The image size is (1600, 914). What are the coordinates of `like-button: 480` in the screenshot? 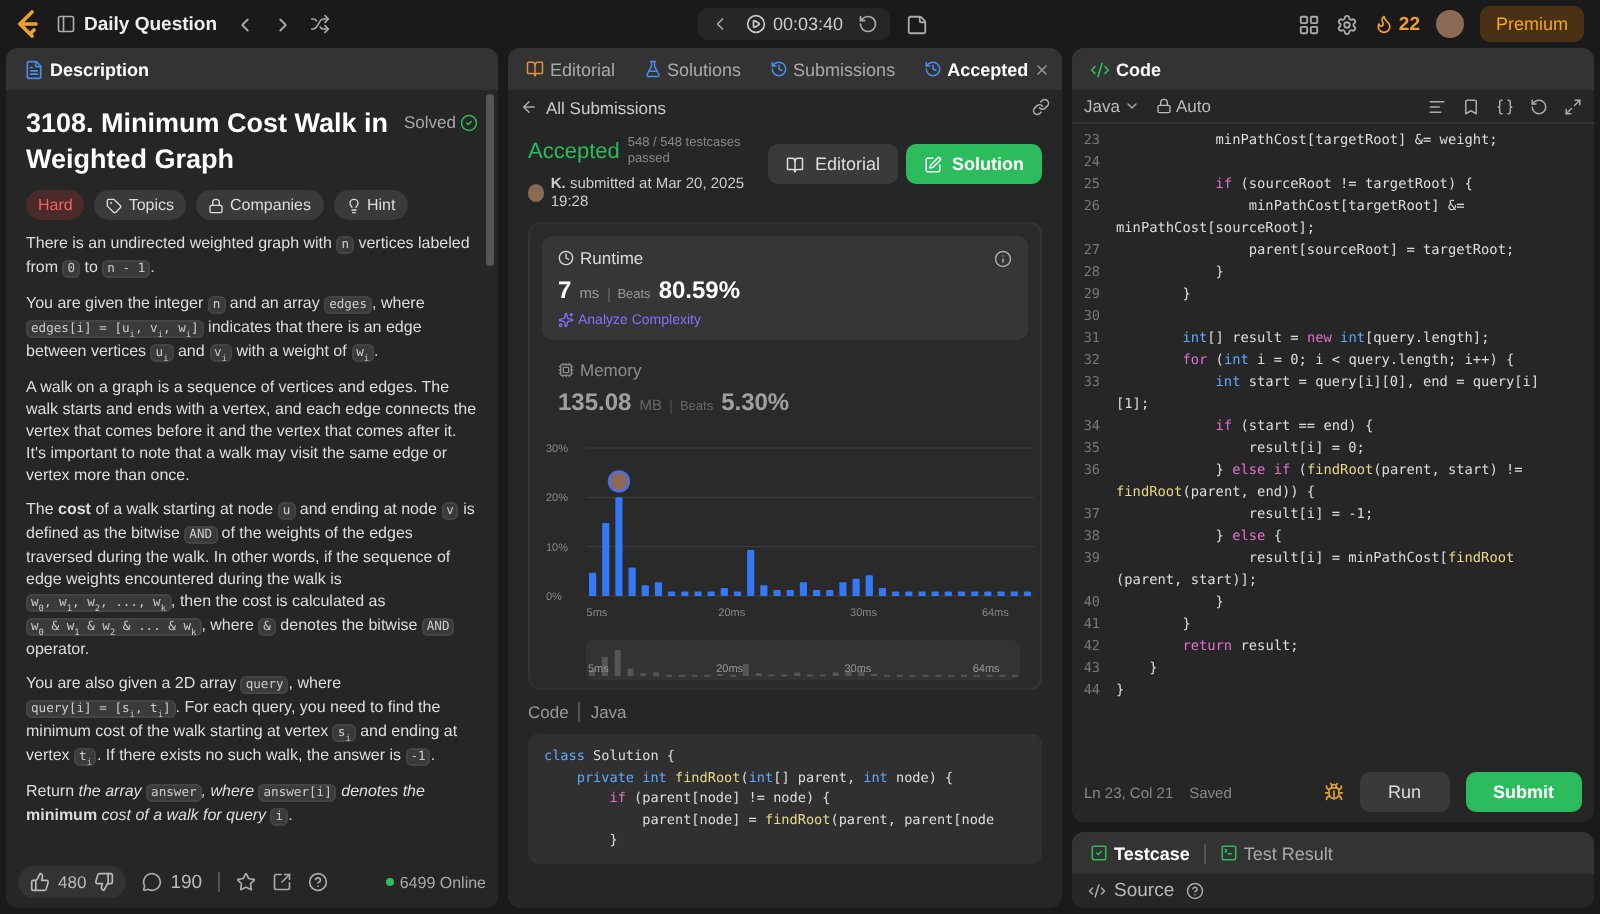 It's located at (72, 882).